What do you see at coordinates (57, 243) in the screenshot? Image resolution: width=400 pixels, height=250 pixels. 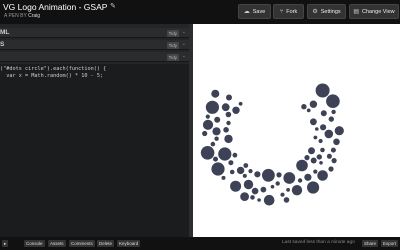 I see `assets-button: Assets` at bounding box center [57, 243].